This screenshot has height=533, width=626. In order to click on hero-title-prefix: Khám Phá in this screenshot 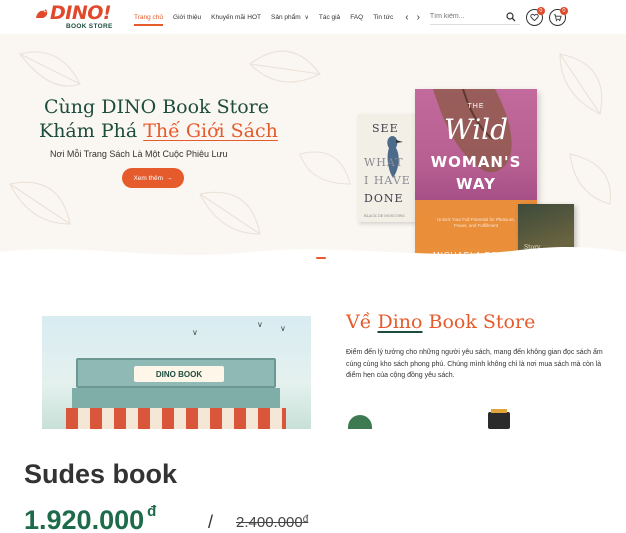, I will do `click(88, 131)`.